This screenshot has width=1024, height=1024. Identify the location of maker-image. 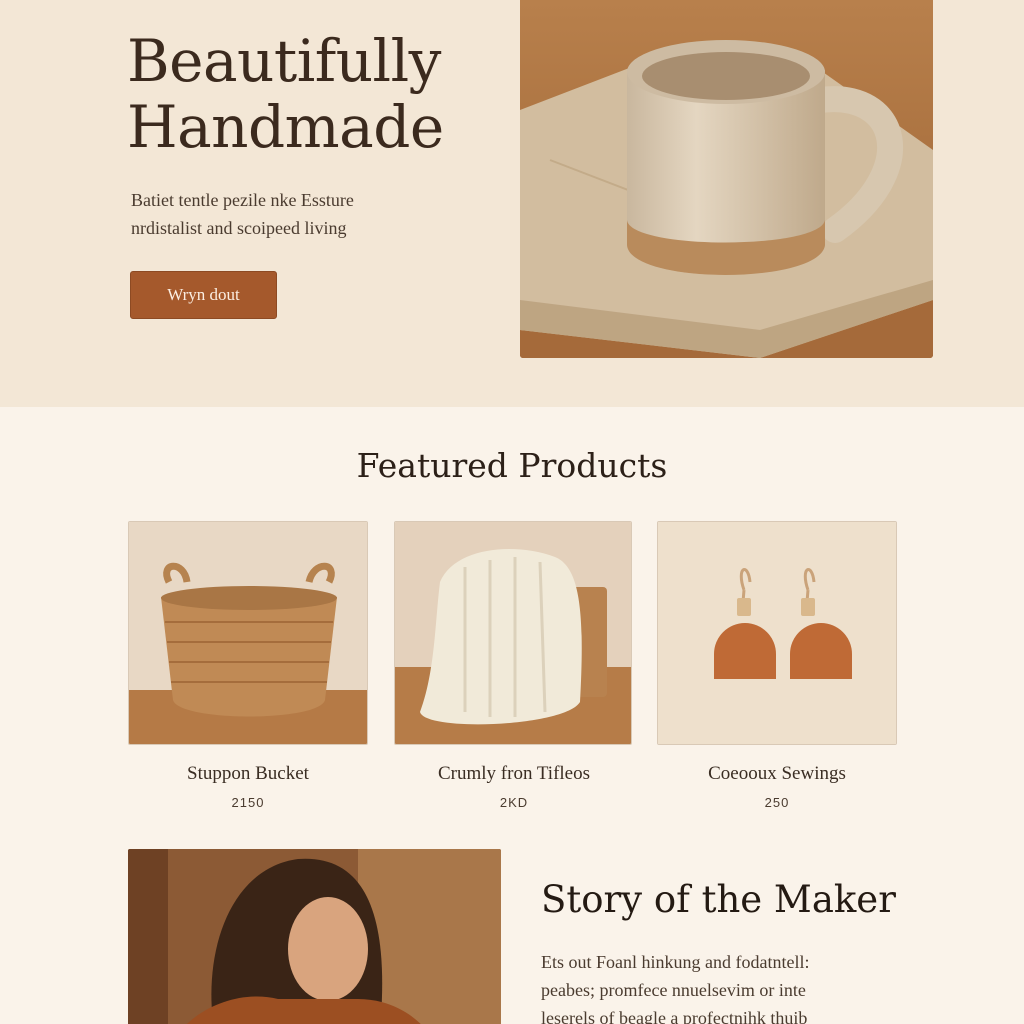
(314, 936).